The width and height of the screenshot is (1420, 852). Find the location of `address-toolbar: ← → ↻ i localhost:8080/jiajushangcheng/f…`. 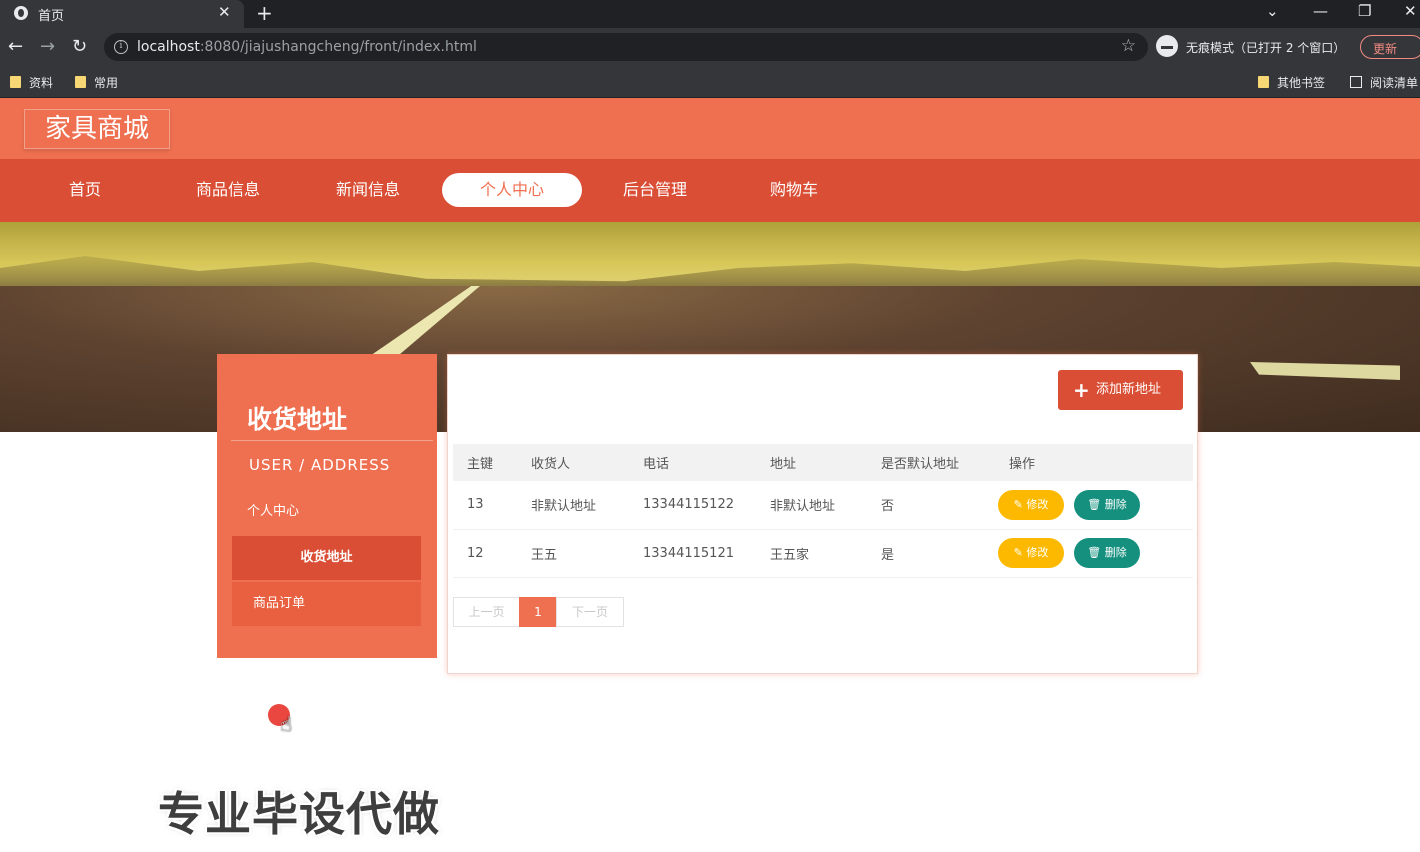

address-toolbar: ← → ↻ i localhost:8080/jiajushangcheng/f… is located at coordinates (710, 47).